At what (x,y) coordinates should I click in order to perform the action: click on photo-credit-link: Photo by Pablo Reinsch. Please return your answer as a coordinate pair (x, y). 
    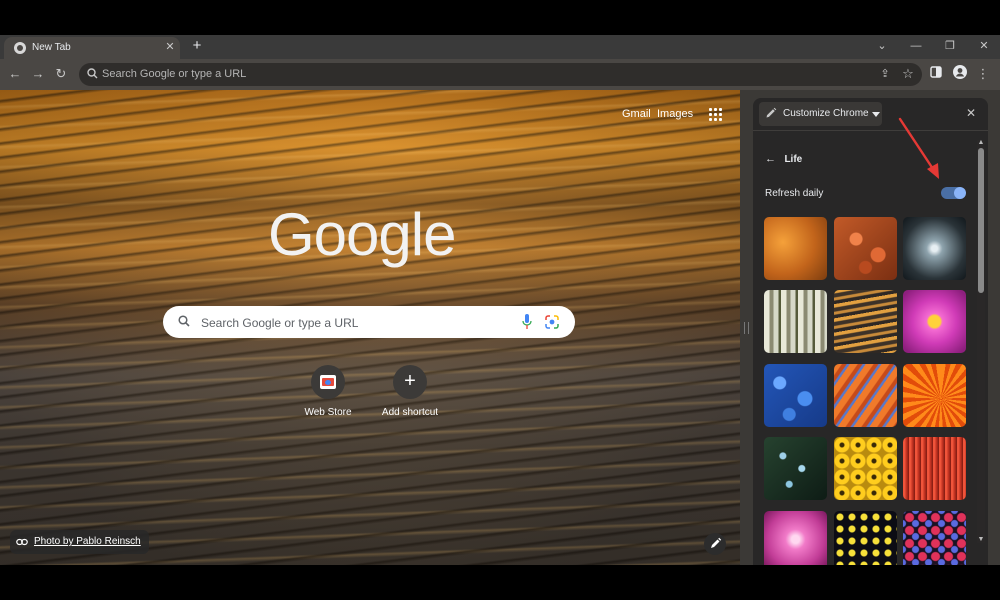
    Looking at the image, I should click on (79, 542).